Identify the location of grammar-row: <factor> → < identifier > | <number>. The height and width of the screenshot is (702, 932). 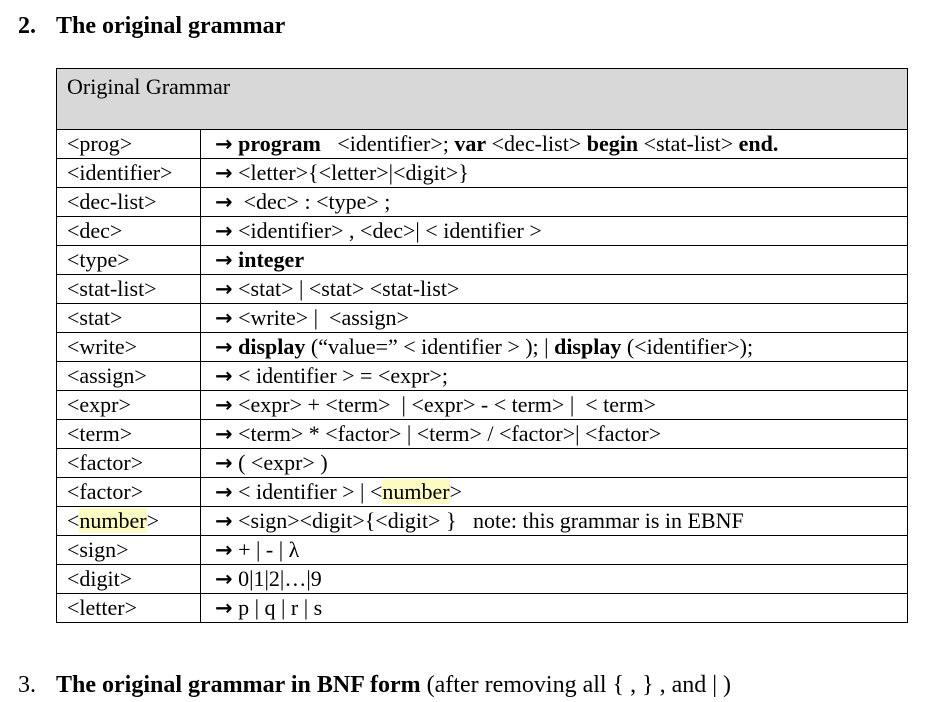
(482, 492).